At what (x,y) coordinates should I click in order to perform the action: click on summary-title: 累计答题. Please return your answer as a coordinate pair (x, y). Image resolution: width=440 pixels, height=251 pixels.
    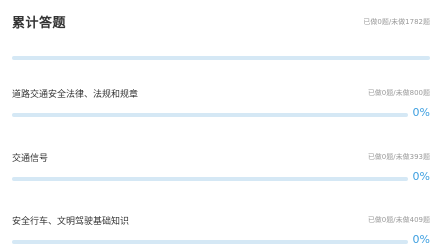
    Looking at the image, I should click on (39, 23).